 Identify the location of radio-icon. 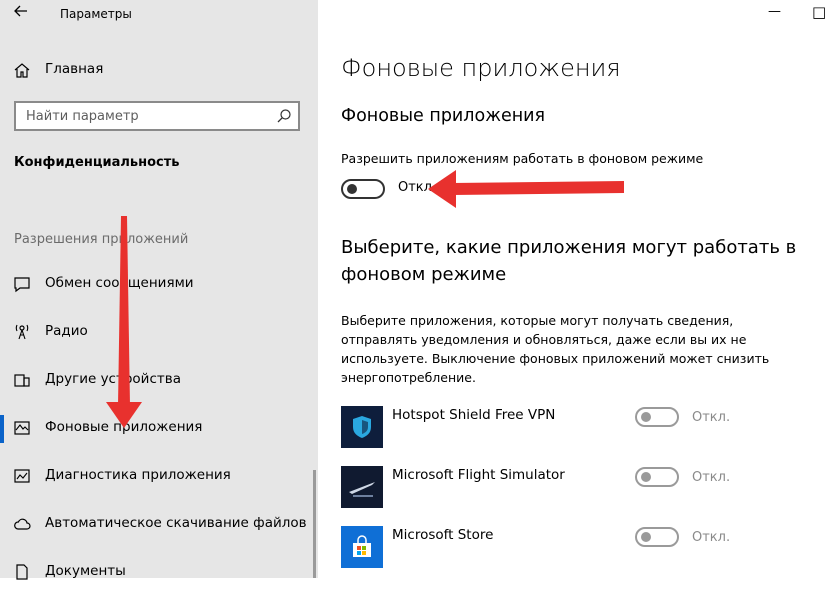
(23, 333).